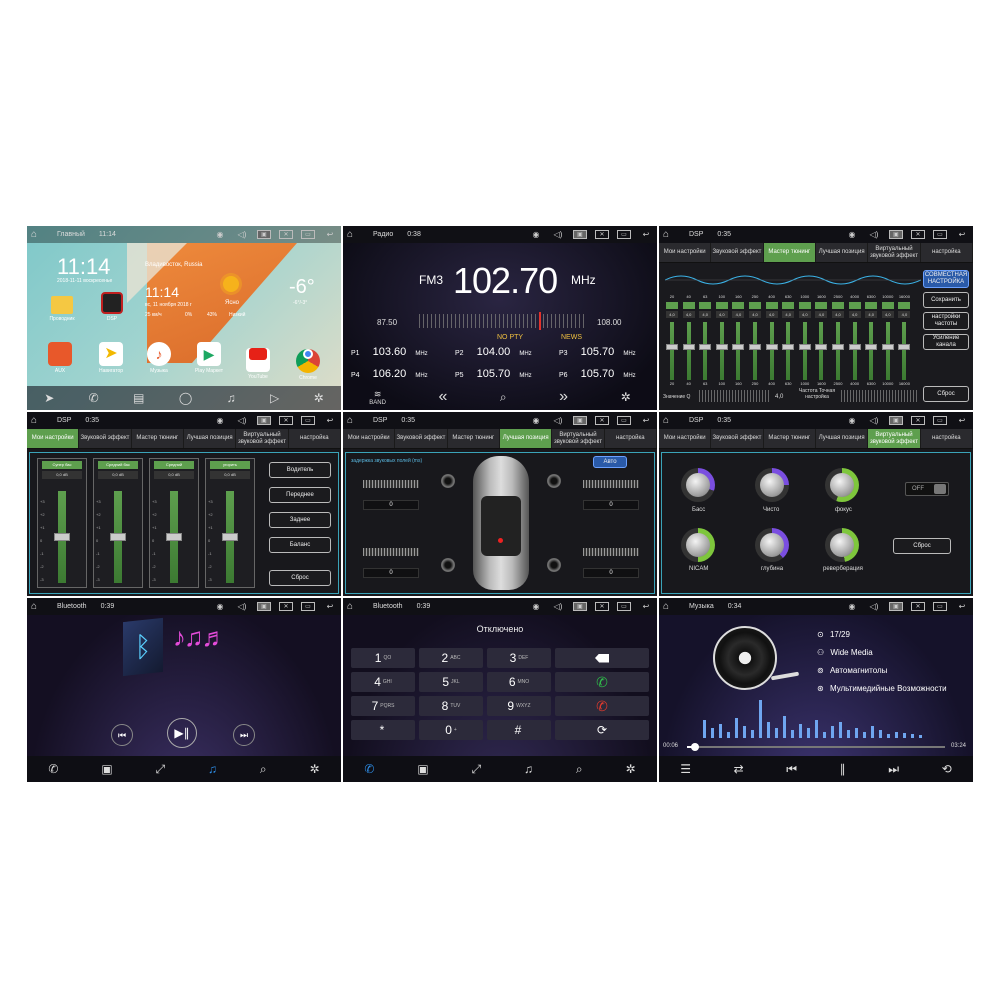 This screenshot has height=1000, width=1000. Describe the element at coordinates (391, 484) in the screenshot. I see `delay-slider-fl` at that location.